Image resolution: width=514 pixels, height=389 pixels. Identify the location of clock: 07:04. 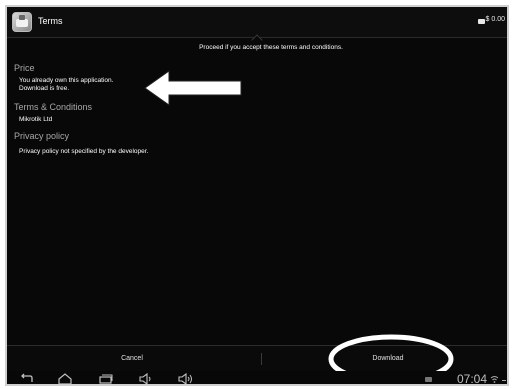
(471, 379).